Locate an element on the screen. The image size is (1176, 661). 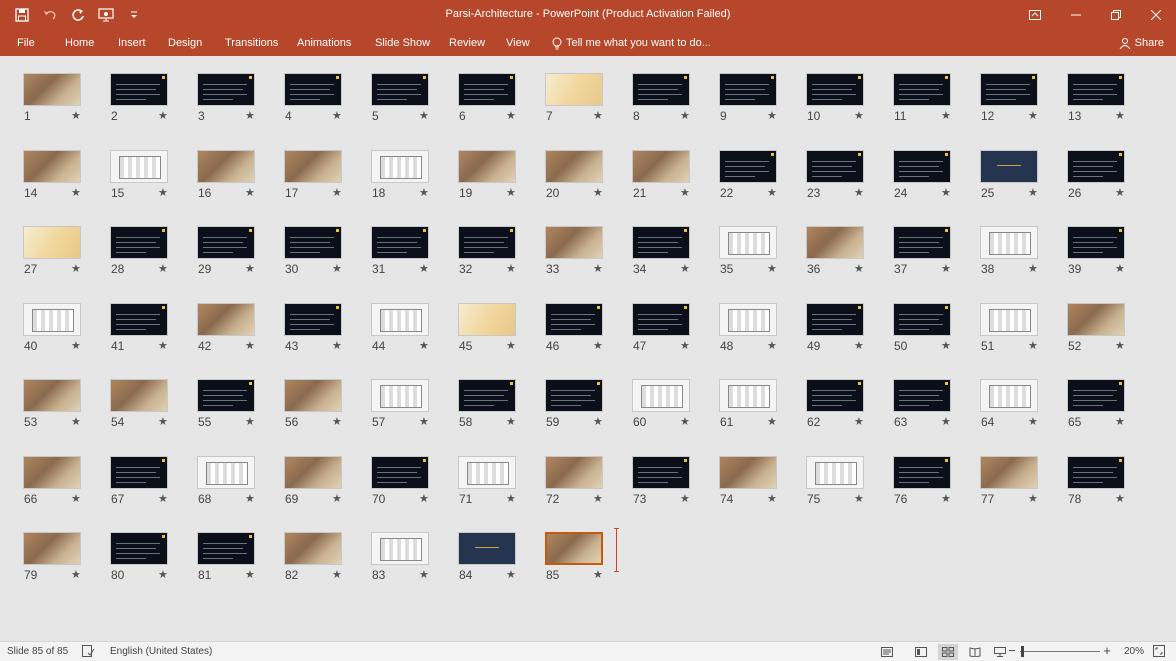
slide-thumbnail: 23 ★ is located at coordinates (846, 180).